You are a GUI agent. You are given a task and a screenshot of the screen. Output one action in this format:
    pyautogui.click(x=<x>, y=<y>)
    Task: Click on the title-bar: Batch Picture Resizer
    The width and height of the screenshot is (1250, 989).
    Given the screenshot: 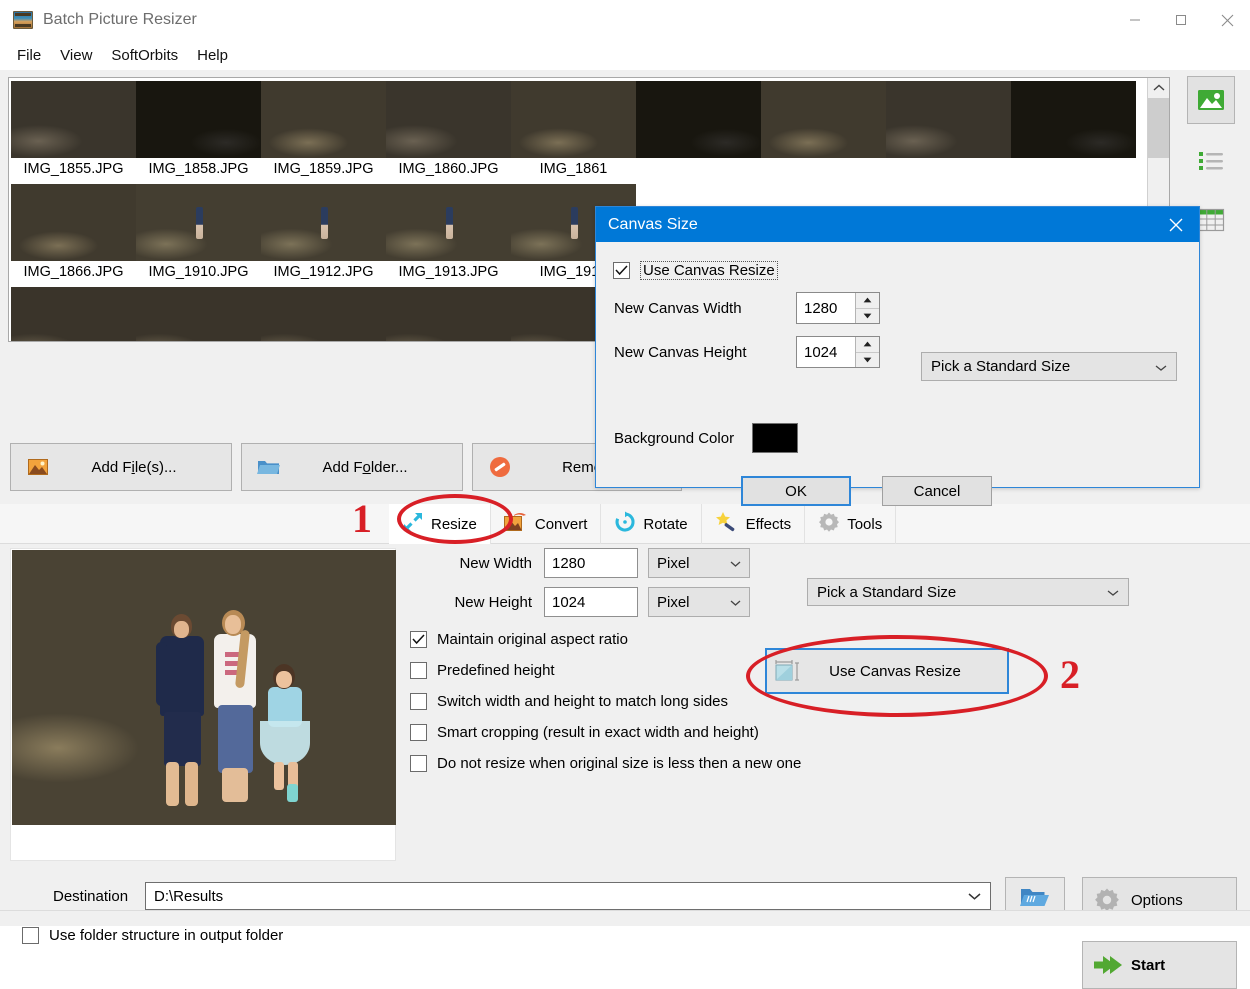 What is the action you would take?
    pyautogui.click(x=625, y=20)
    